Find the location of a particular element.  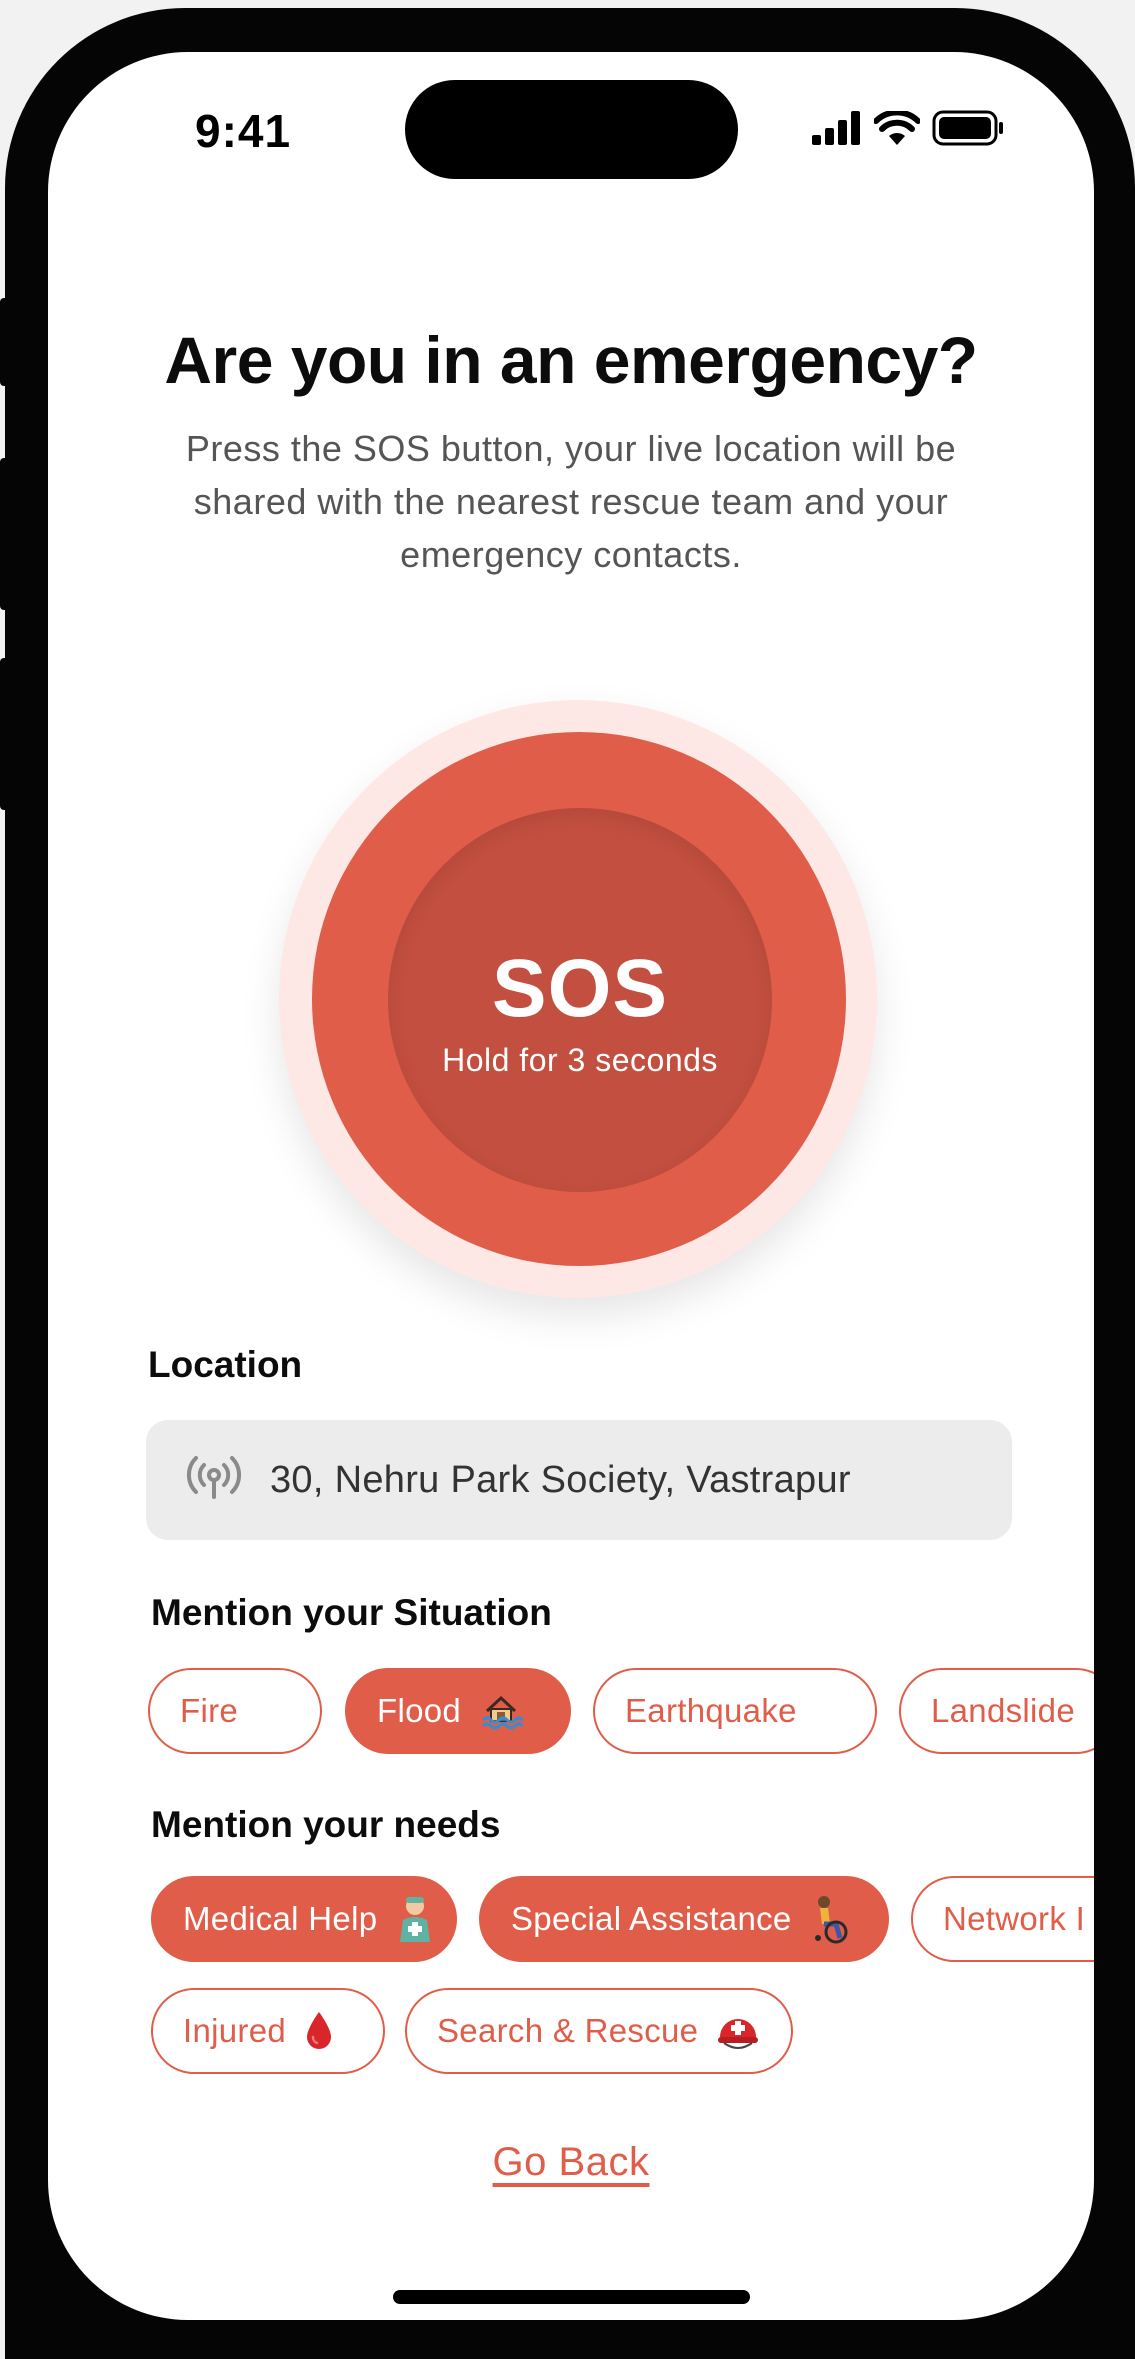

sos-label: SOS is located at coordinates (580, 988).